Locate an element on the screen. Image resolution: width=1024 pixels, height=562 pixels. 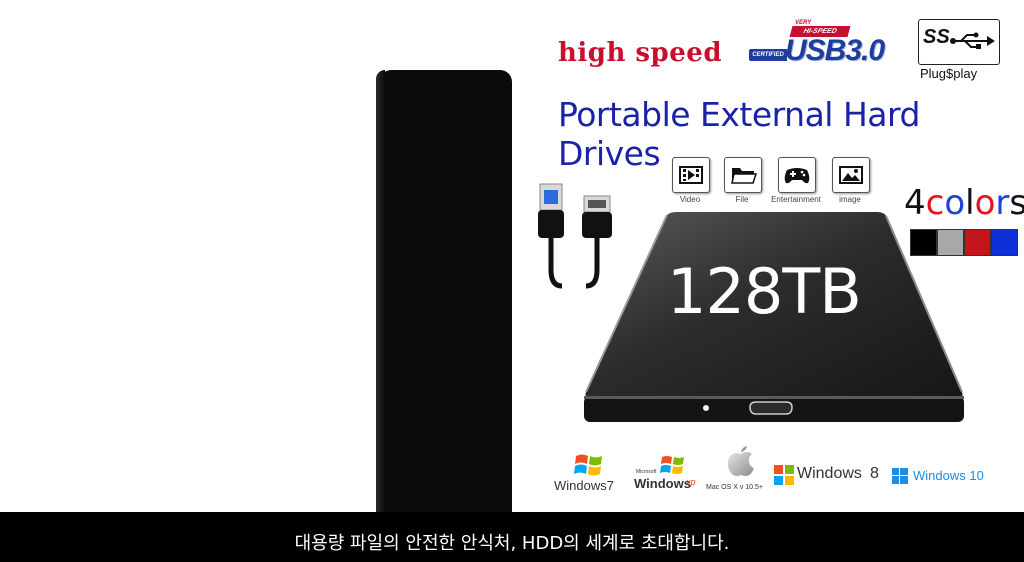
windows-xp-sup: xp is located at coordinates (691, 482).